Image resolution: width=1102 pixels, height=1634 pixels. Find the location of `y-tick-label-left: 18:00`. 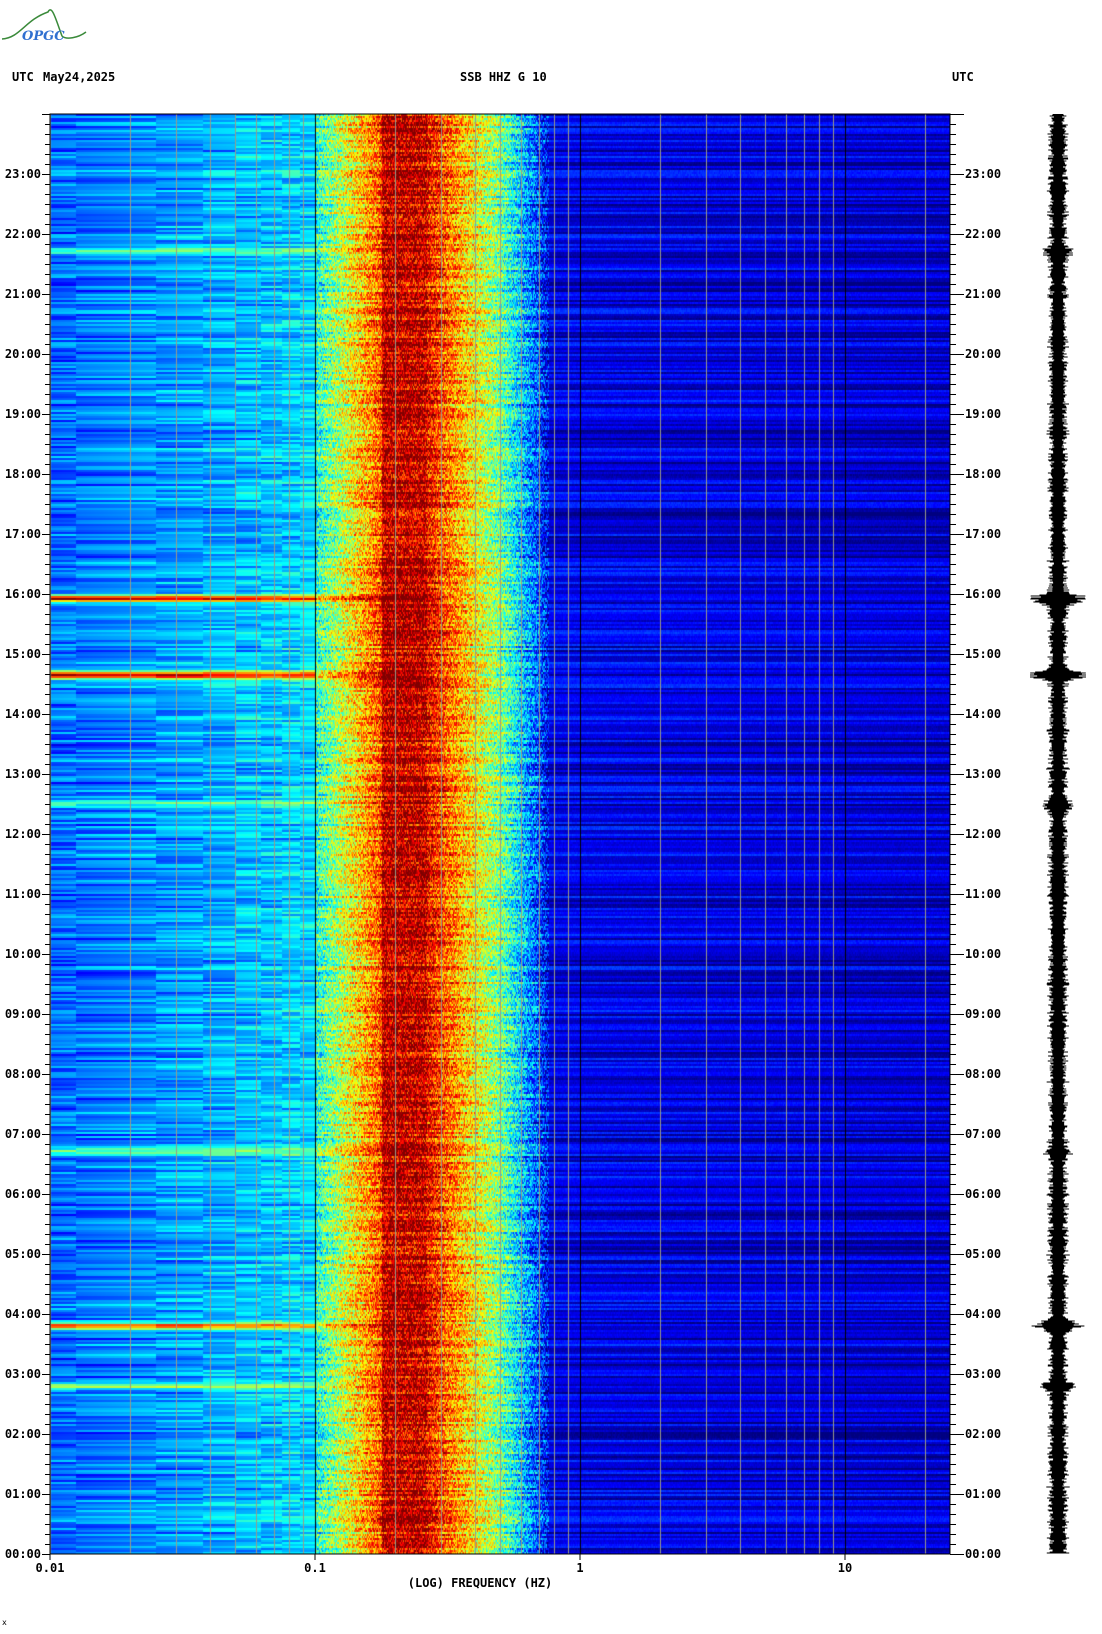

y-tick-label-left: 18:00 is located at coordinates (23, 474).